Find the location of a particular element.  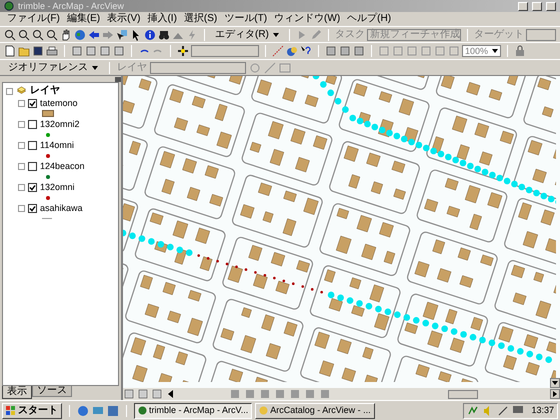

menu-item: 選択(S) is located at coordinates (200, 19).